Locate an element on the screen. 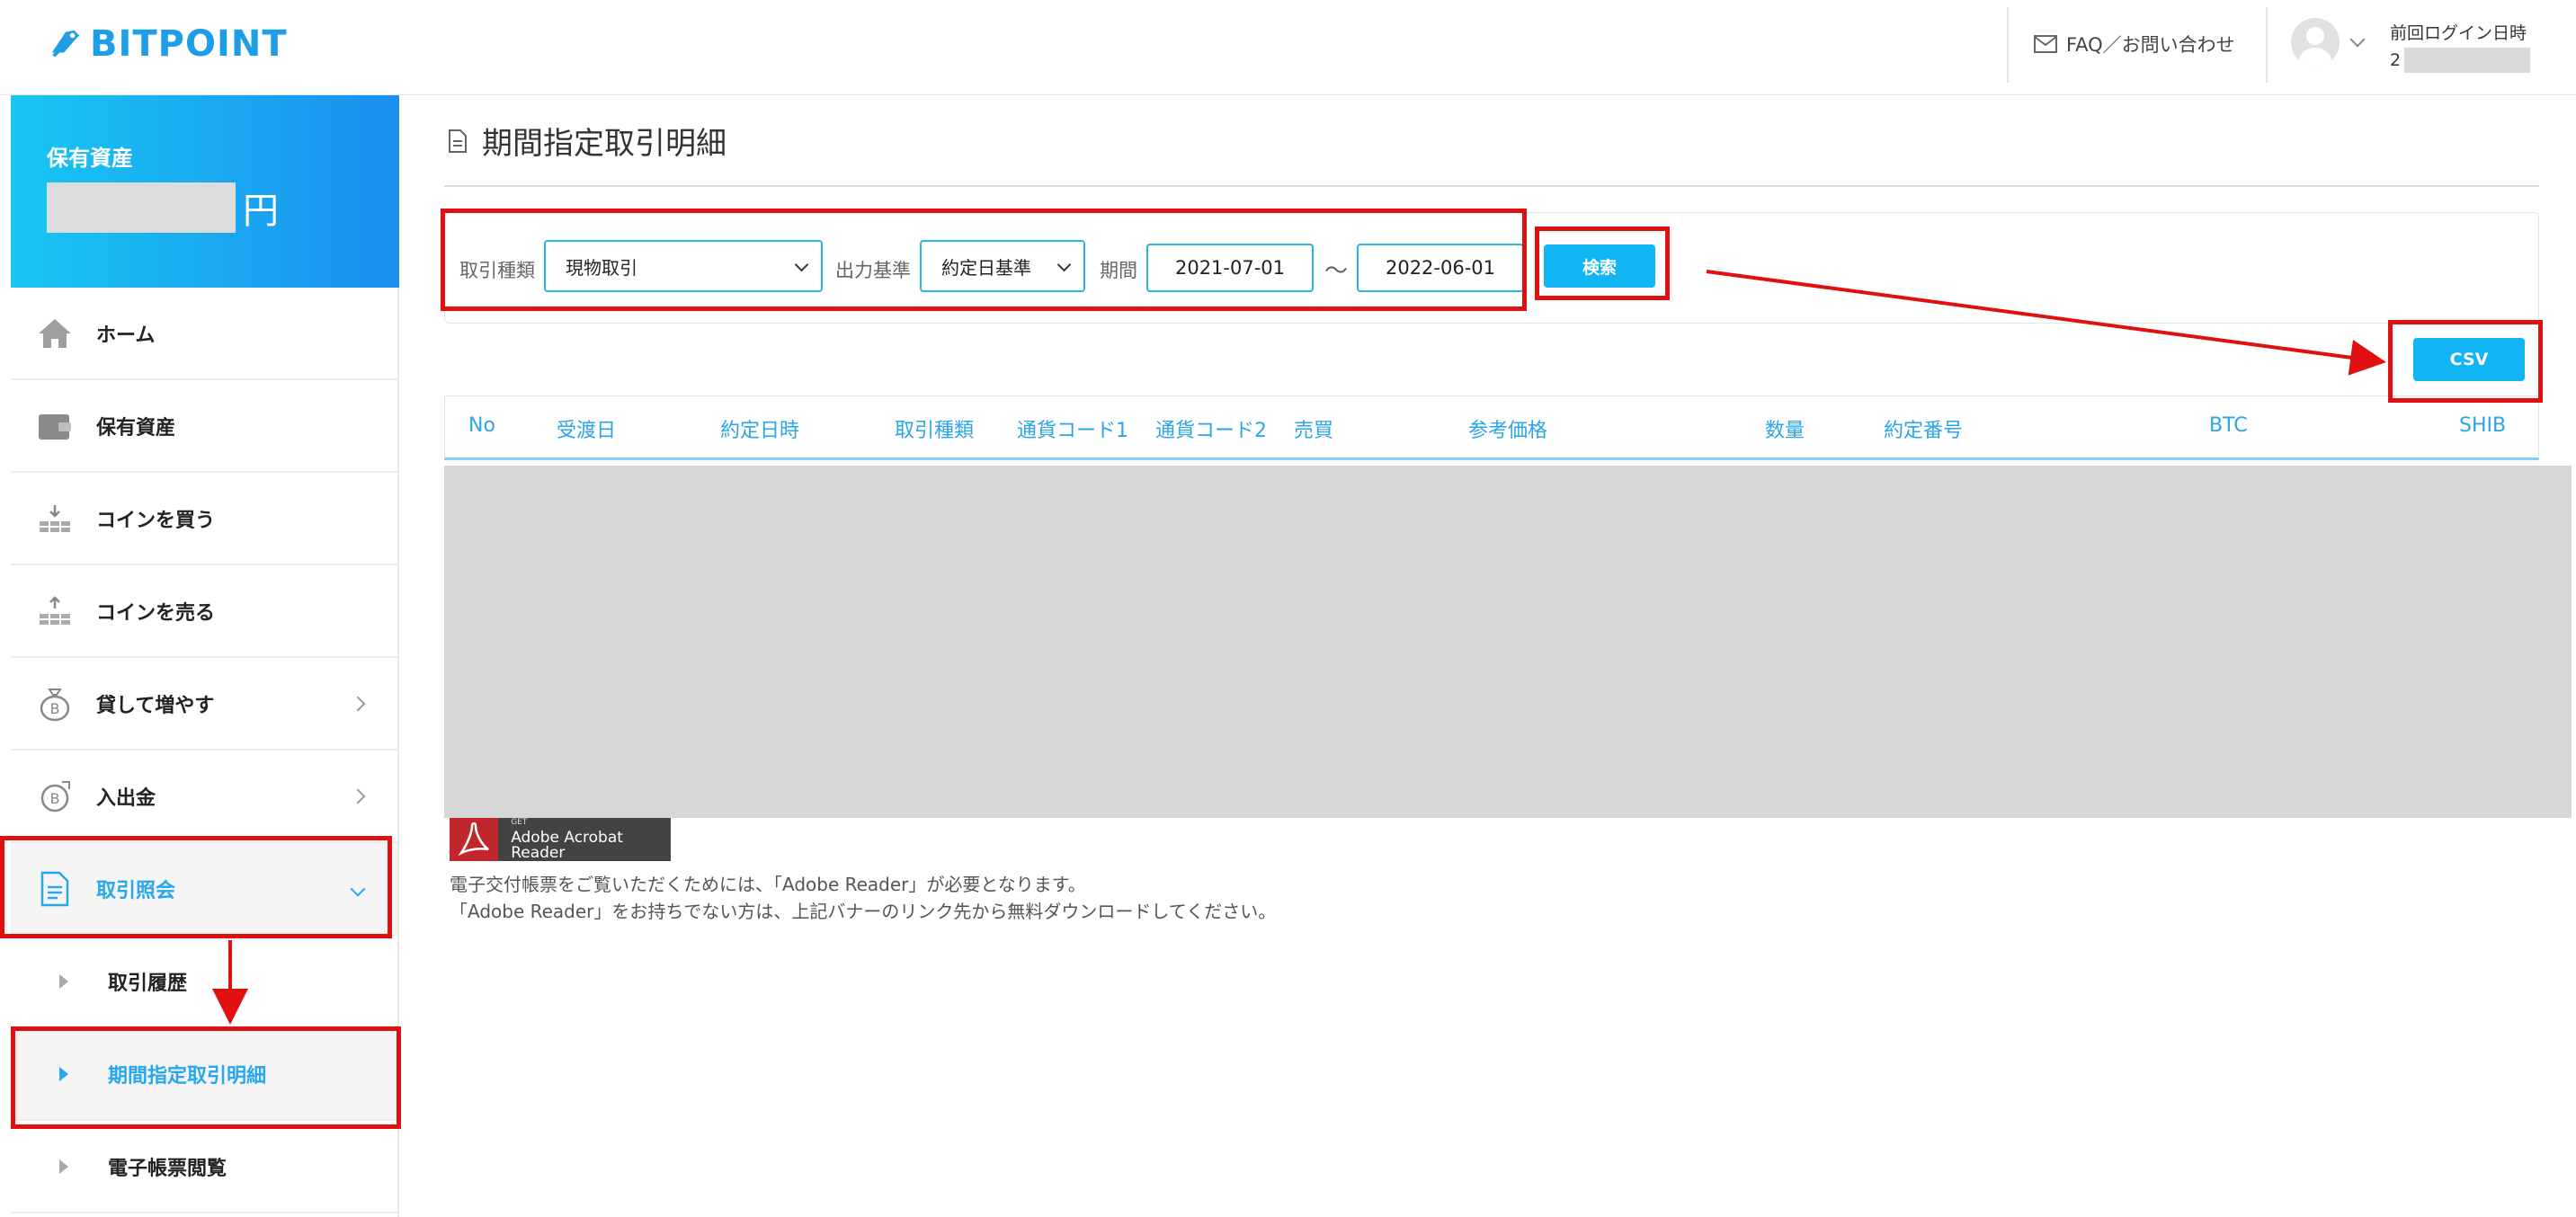 The width and height of the screenshot is (2576, 1217). annotation-arrow-to-csv is located at coordinates (2046, 323).